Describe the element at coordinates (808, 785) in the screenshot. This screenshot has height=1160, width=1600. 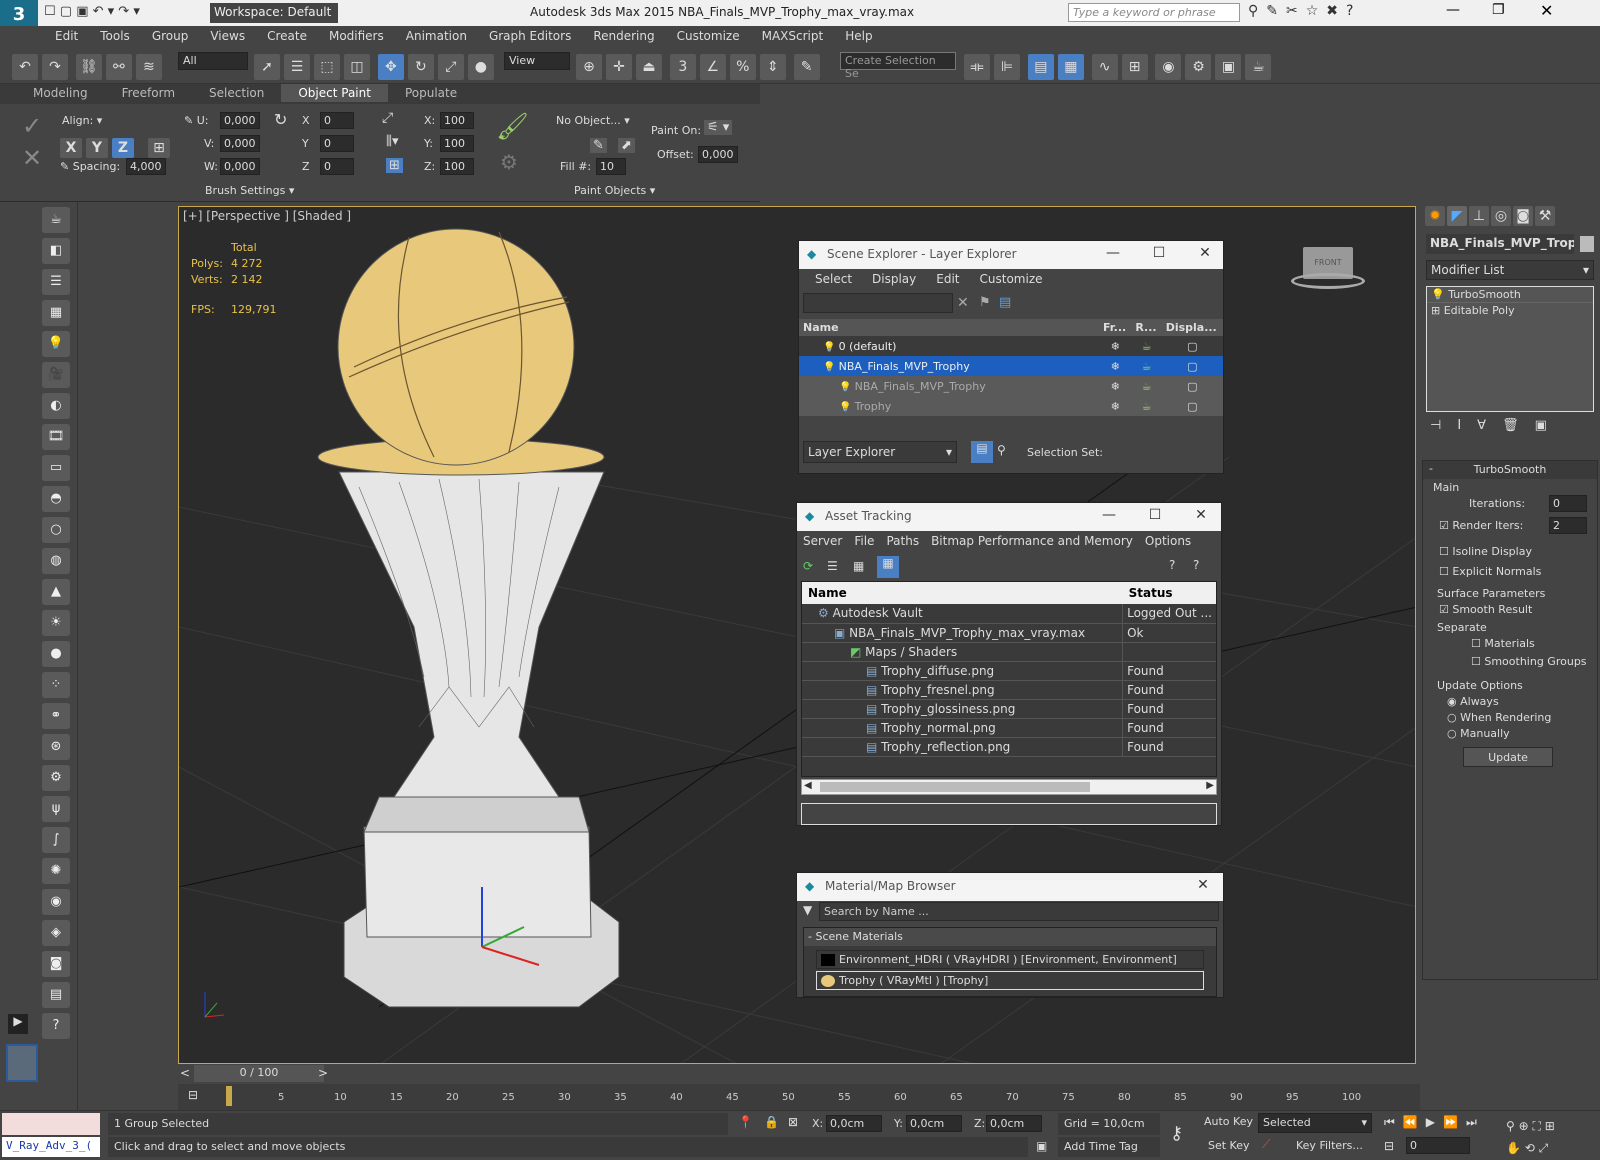
I see `scroll-left-icon: ◀` at that location.